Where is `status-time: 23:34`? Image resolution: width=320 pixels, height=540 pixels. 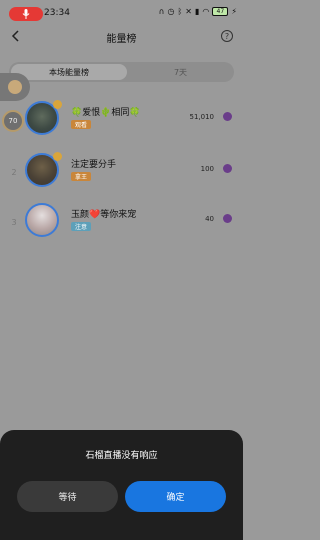 status-time: 23:34 is located at coordinates (57, 13).